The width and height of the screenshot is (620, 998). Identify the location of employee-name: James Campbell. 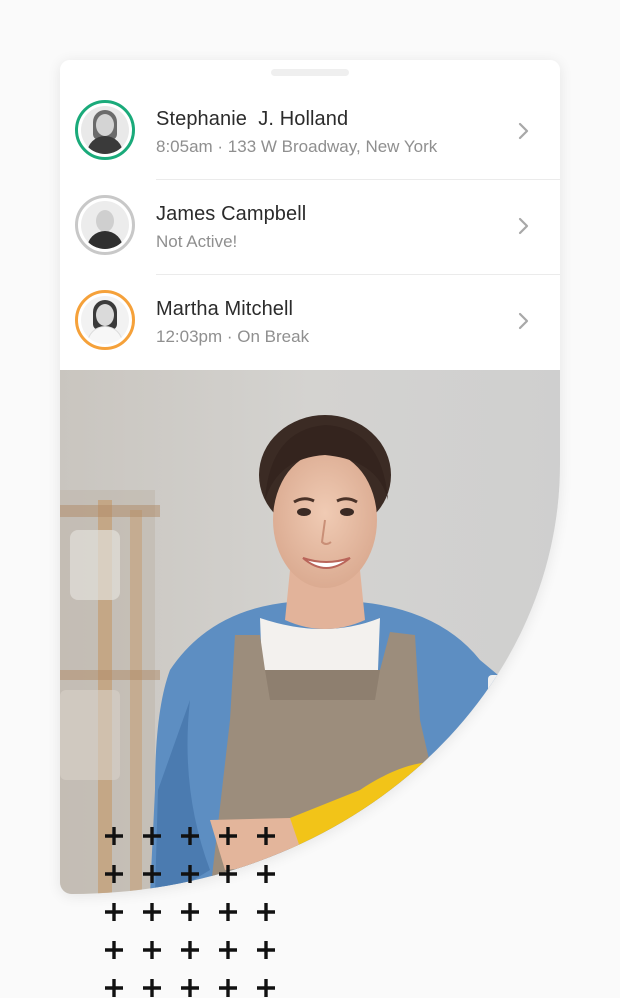
(231, 214).